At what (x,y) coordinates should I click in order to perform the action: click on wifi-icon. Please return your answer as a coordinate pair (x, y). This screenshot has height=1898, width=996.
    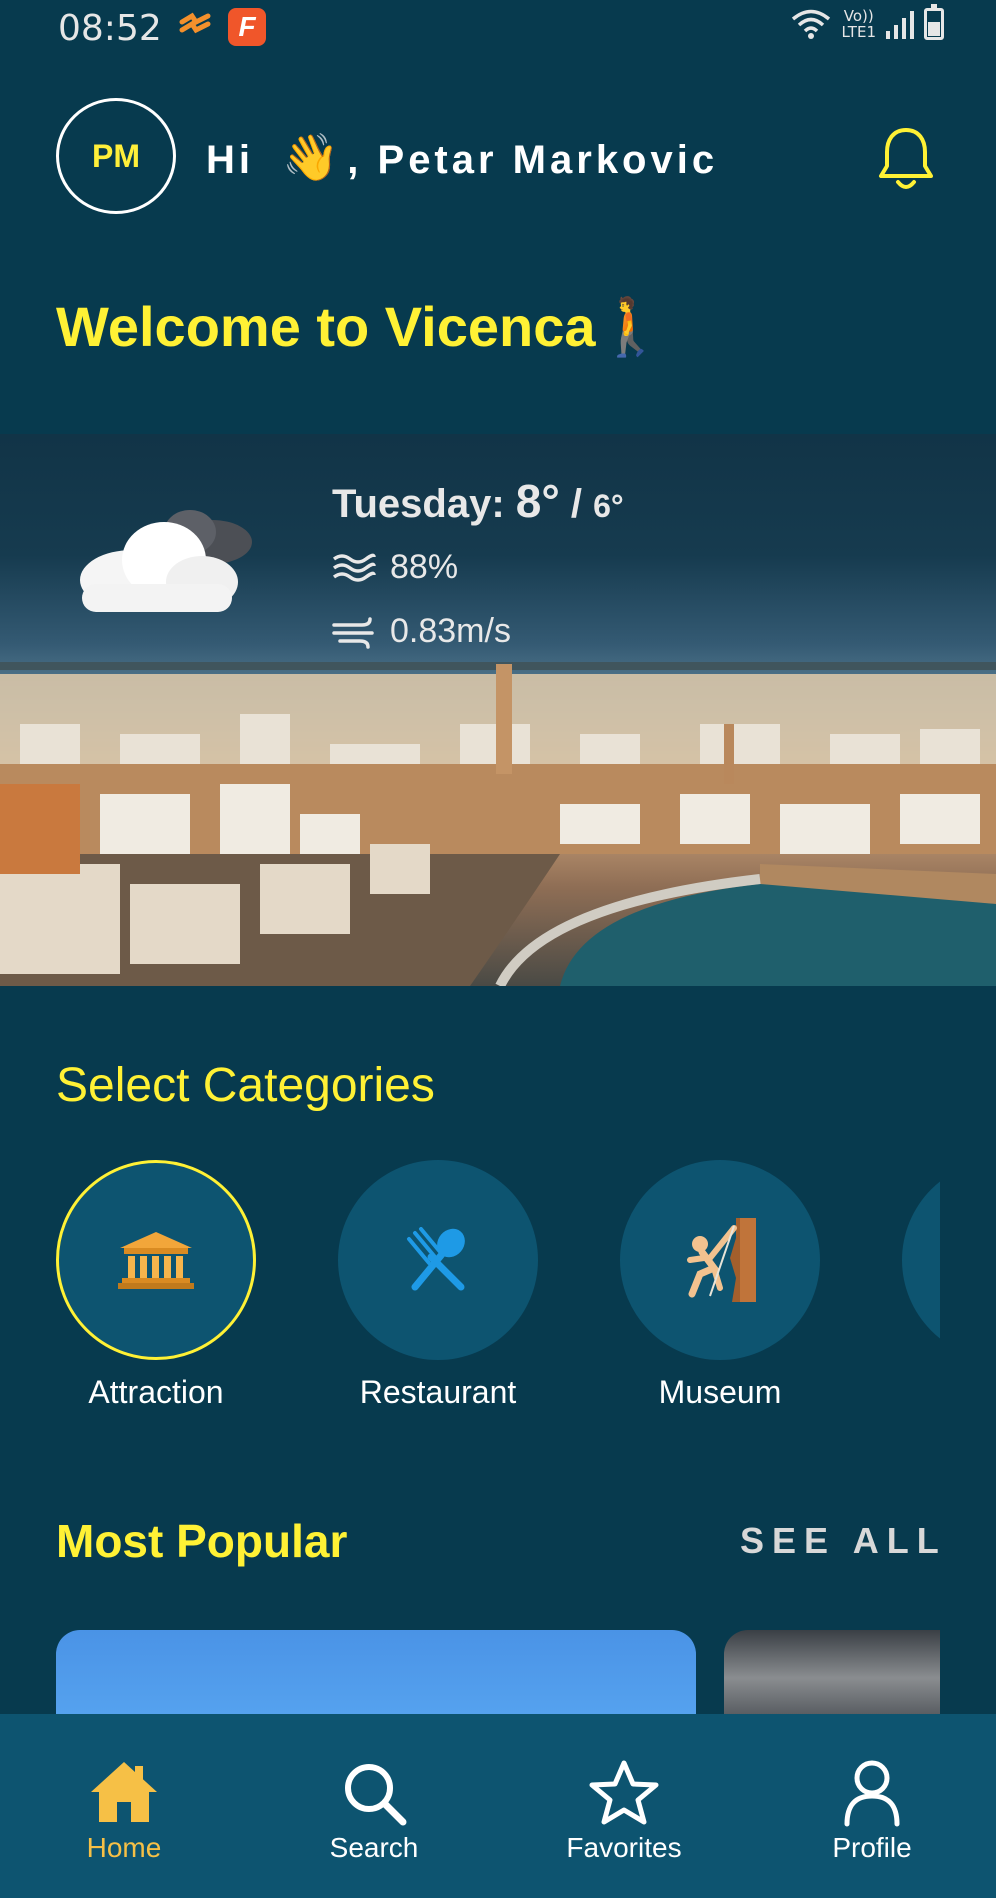
    Looking at the image, I should click on (810, 24).